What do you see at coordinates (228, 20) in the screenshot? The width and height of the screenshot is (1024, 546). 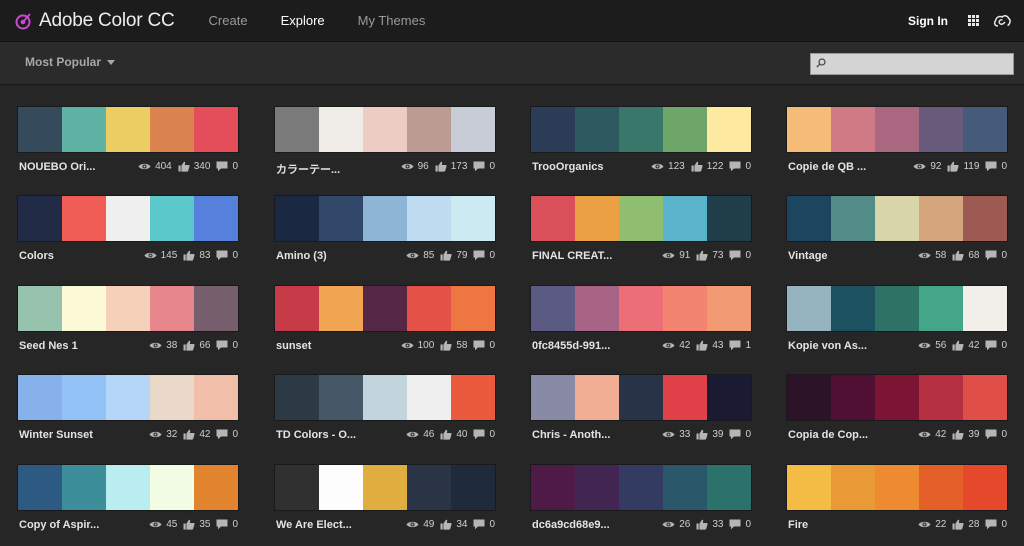 I see `nav-create: Create` at bounding box center [228, 20].